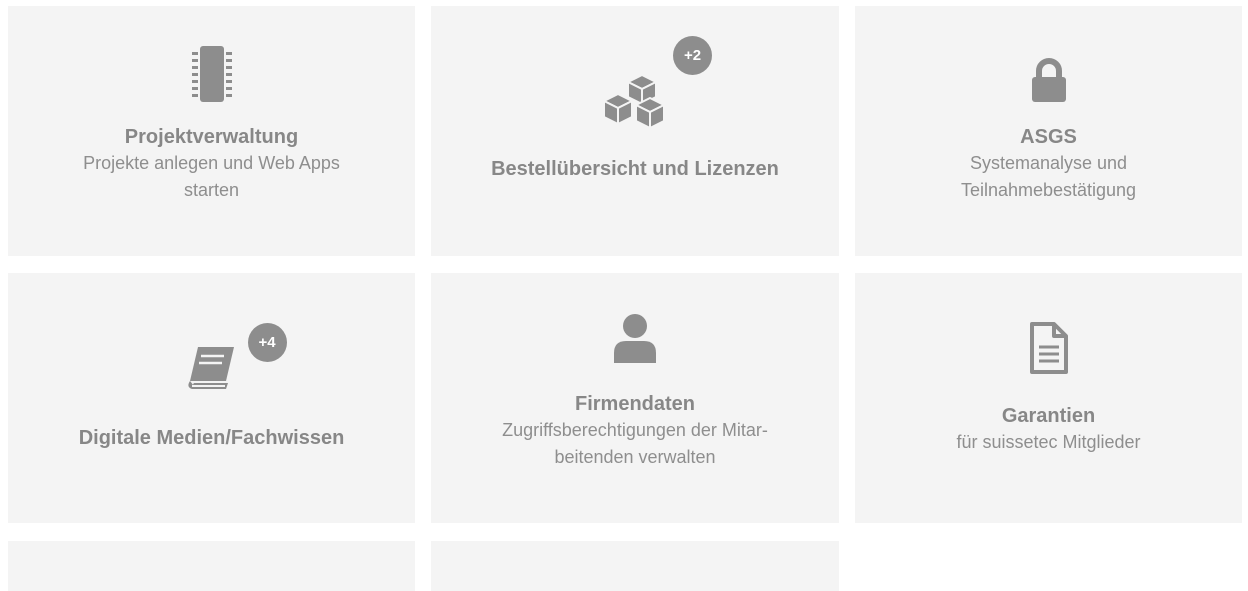 The image size is (1248, 591). Describe the element at coordinates (211, 163) in the screenshot. I see `tile-description-line: Projekte anlegen und Web Apps` at that location.